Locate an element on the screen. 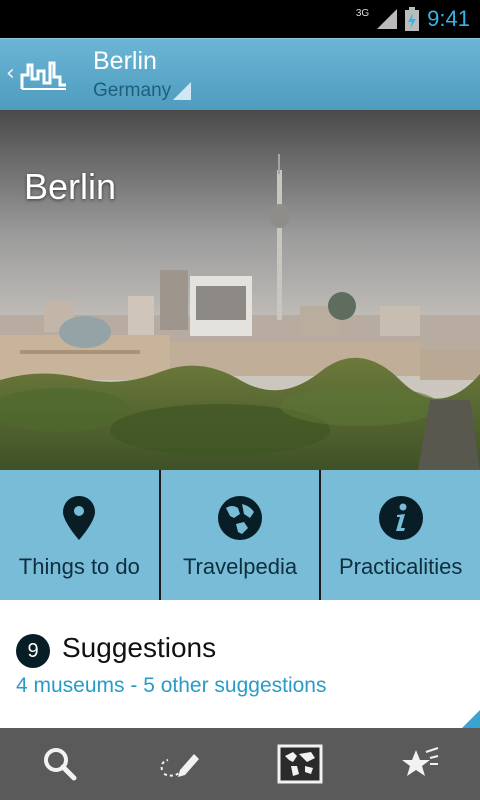  nav-search is located at coordinates (60, 764).